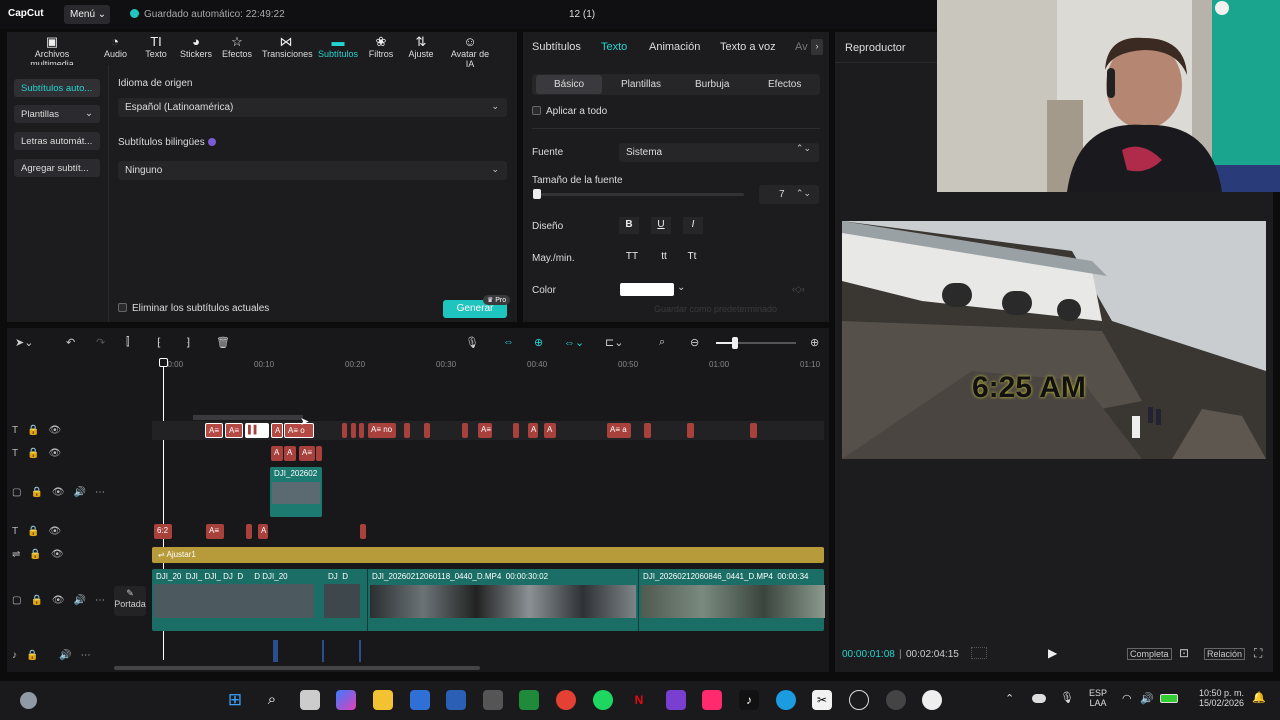 This screenshot has height=720, width=1280. What do you see at coordinates (693, 225) in the screenshot?
I see `italic-button: I` at bounding box center [693, 225].